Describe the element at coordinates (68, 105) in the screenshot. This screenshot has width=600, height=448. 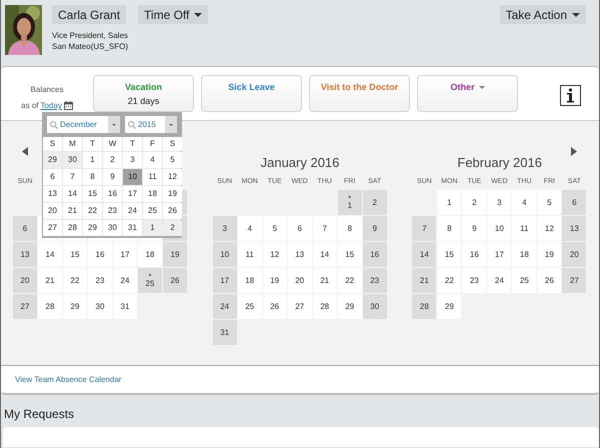
I see `calendar-icon` at that location.